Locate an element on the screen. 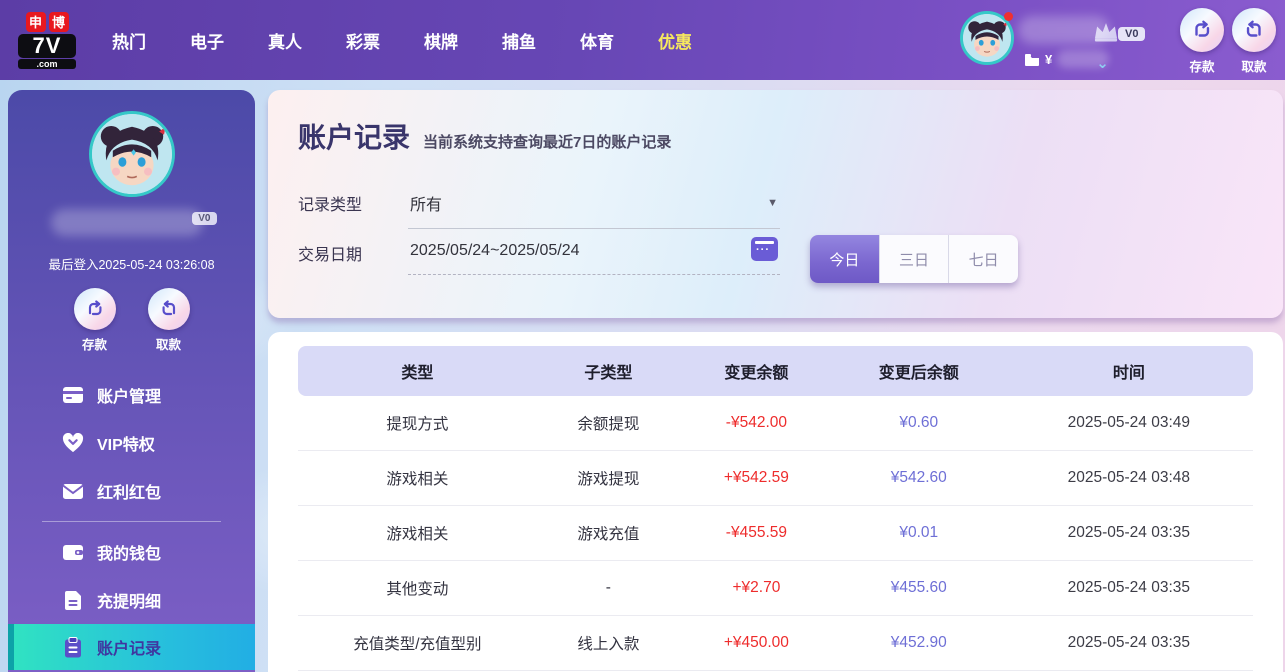  withdraw-label: 取款 is located at coordinates (1254, 67).